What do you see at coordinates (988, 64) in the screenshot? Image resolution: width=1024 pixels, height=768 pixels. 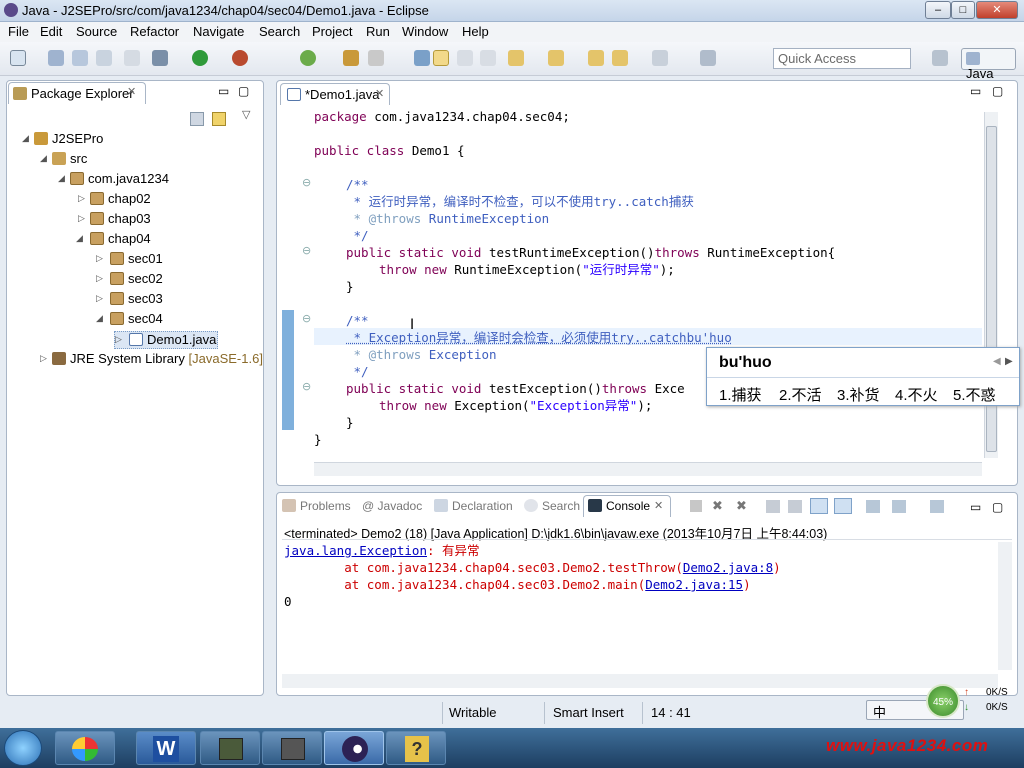 I see `java-perspective-button: Java` at bounding box center [988, 64].